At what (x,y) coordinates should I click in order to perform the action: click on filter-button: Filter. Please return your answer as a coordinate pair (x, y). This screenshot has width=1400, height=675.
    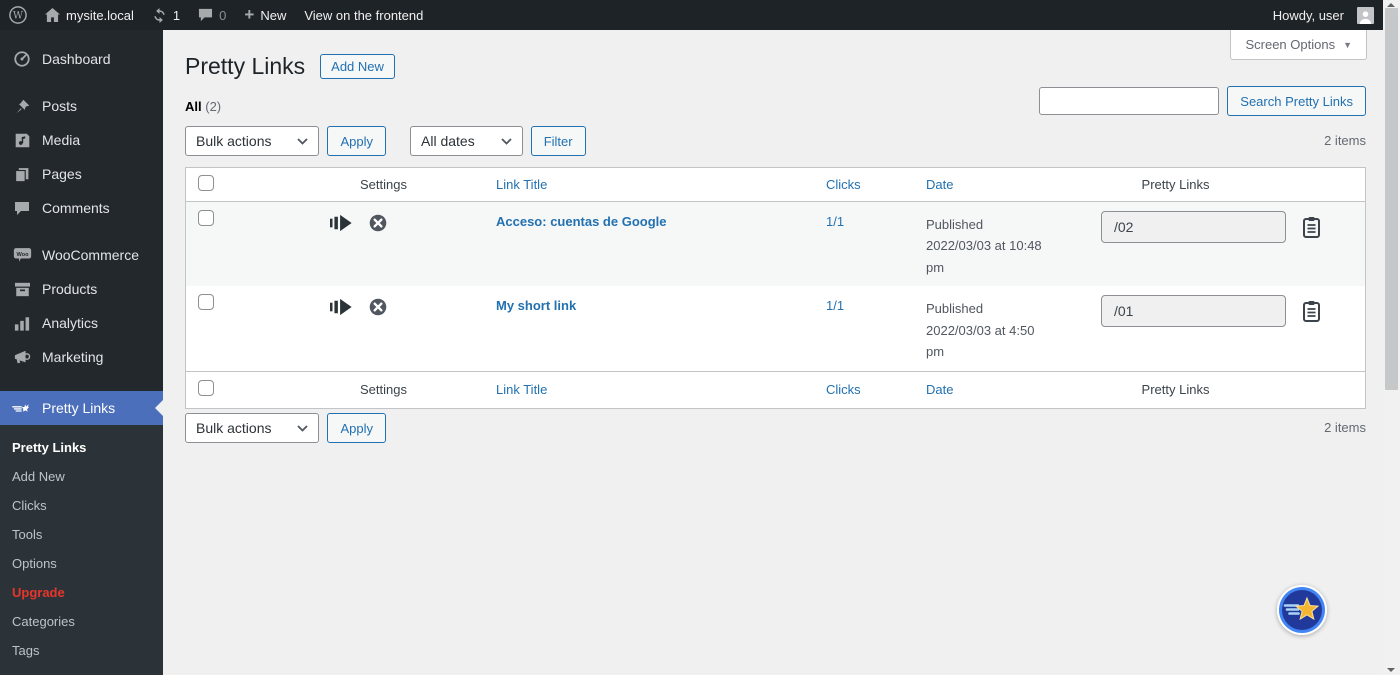
    Looking at the image, I should click on (558, 141).